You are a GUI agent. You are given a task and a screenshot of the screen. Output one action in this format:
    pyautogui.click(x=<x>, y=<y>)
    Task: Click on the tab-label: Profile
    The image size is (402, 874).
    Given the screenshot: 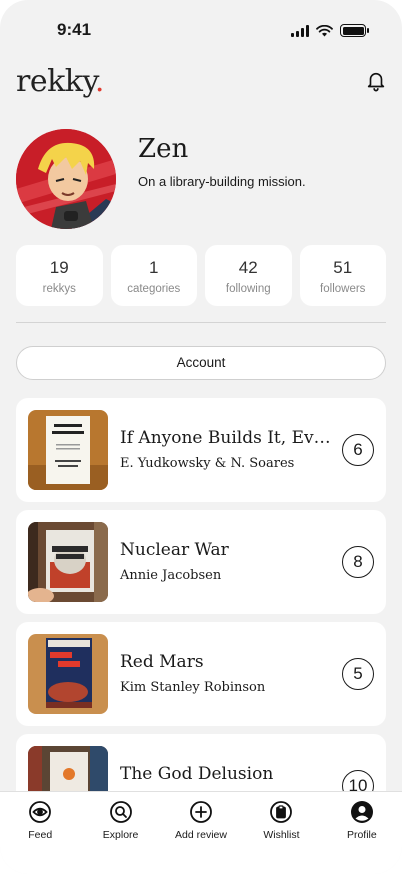 What is the action you would take?
    pyautogui.click(x=361, y=835)
    